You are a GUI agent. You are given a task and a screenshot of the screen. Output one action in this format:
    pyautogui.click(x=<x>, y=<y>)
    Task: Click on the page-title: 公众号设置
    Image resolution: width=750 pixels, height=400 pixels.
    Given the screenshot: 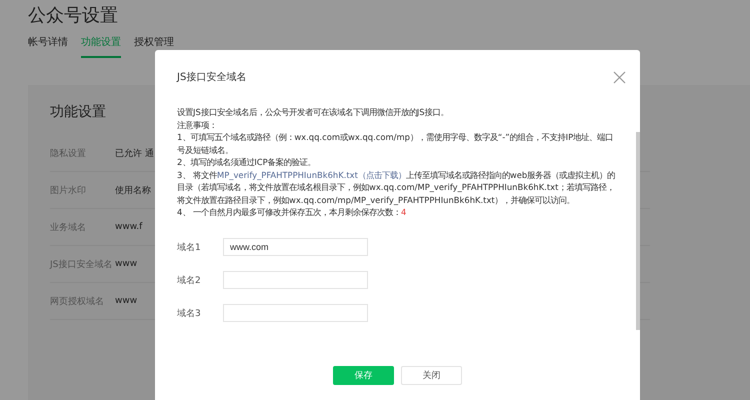 What is the action you would take?
    pyautogui.click(x=73, y=16)
    